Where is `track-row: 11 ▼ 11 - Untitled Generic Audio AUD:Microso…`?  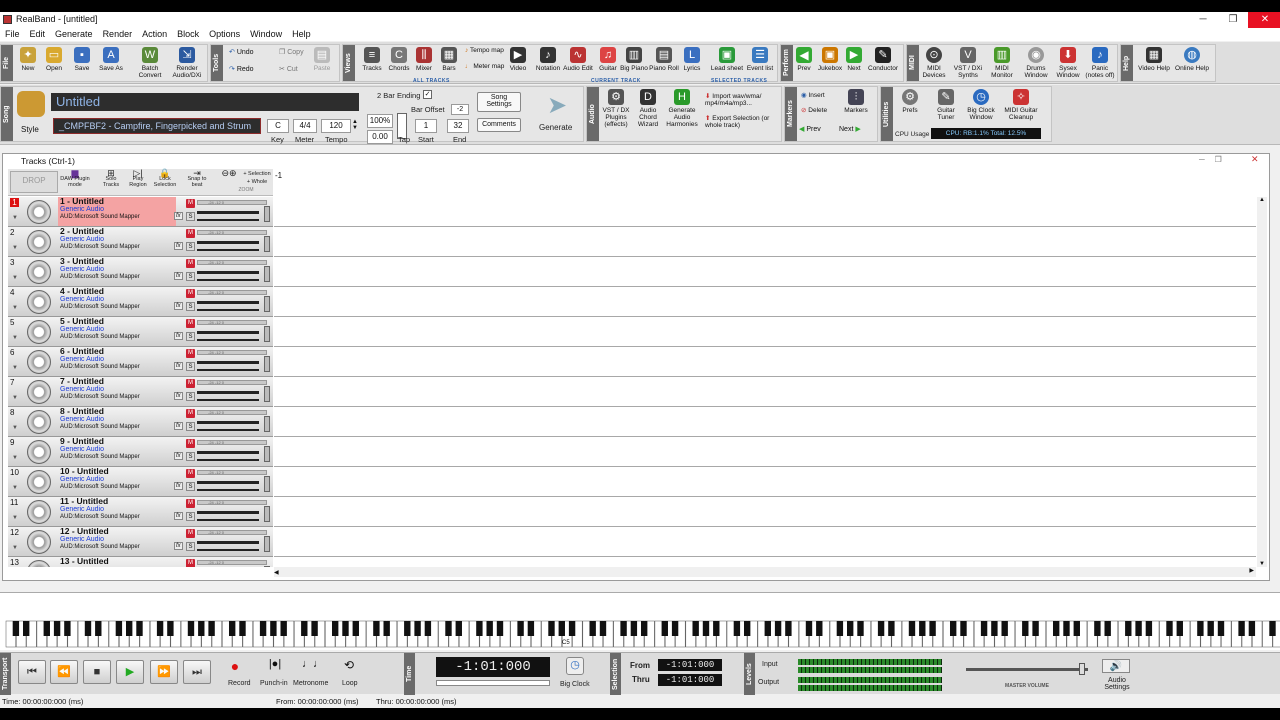
track-row: 11 ▼ 11 - Untitled Generic Audio AUD:Microso… is located at coordinates (140, 512).